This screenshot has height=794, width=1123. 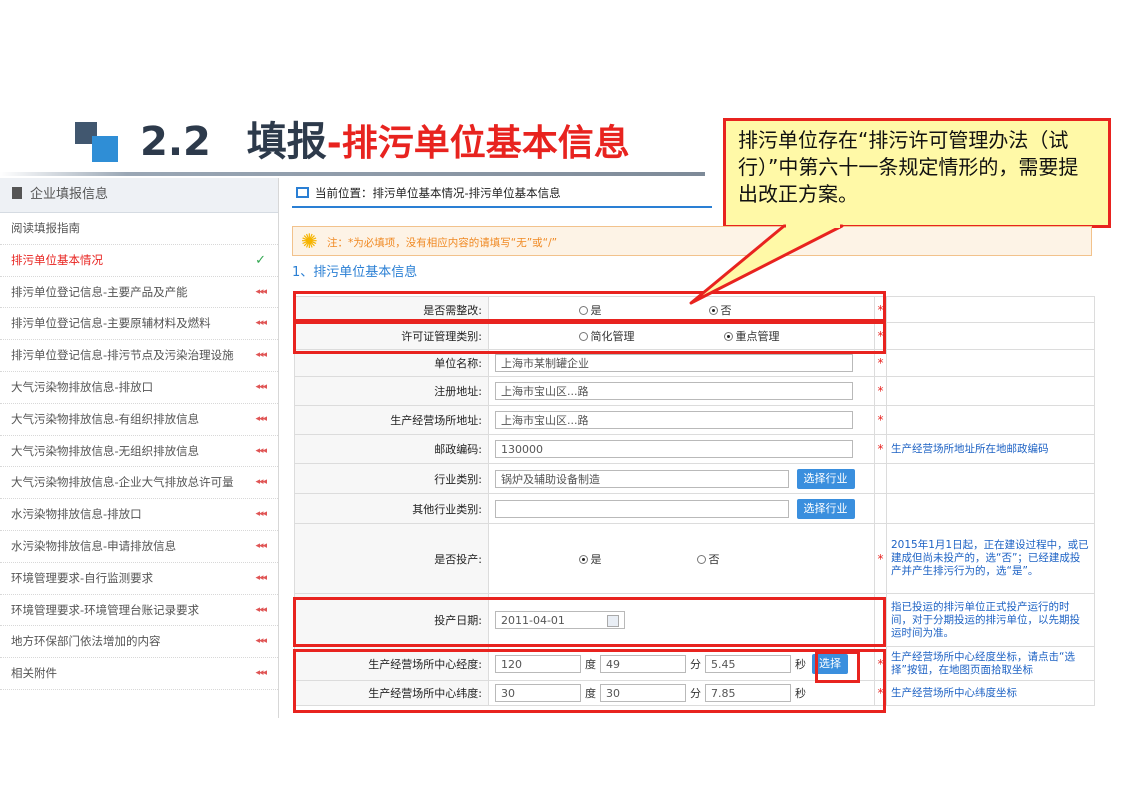 I want to click on sidebar-item-label: 地方环保部门依法增加的内容, so click(x=86, y=641).